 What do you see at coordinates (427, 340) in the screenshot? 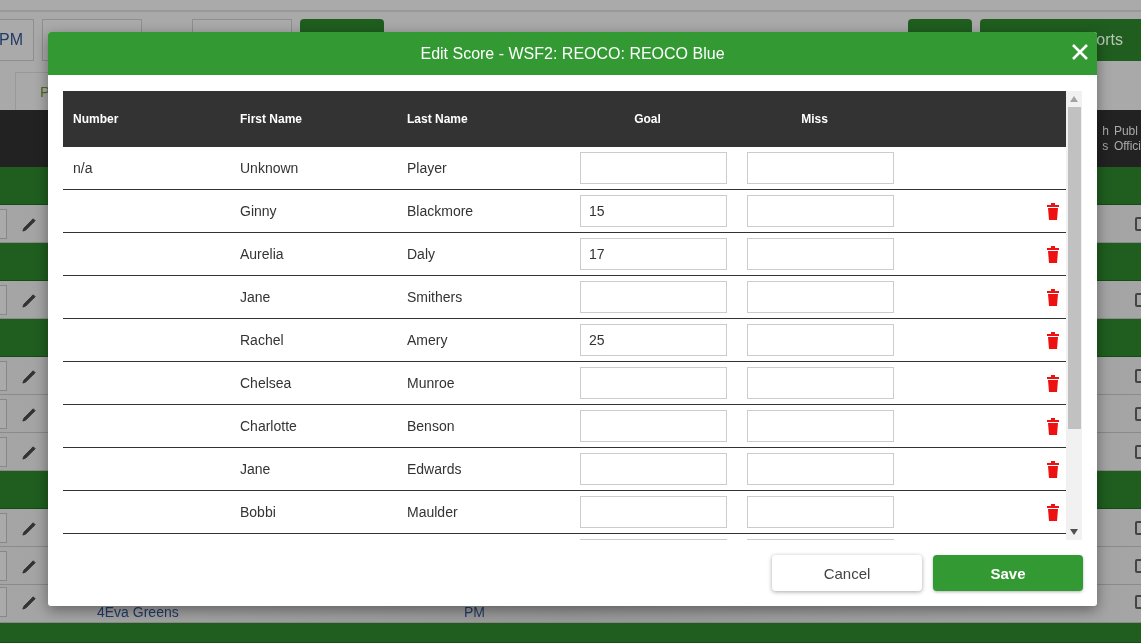
I see `table-cell-text: Amery` at bounding box center [427, 340].